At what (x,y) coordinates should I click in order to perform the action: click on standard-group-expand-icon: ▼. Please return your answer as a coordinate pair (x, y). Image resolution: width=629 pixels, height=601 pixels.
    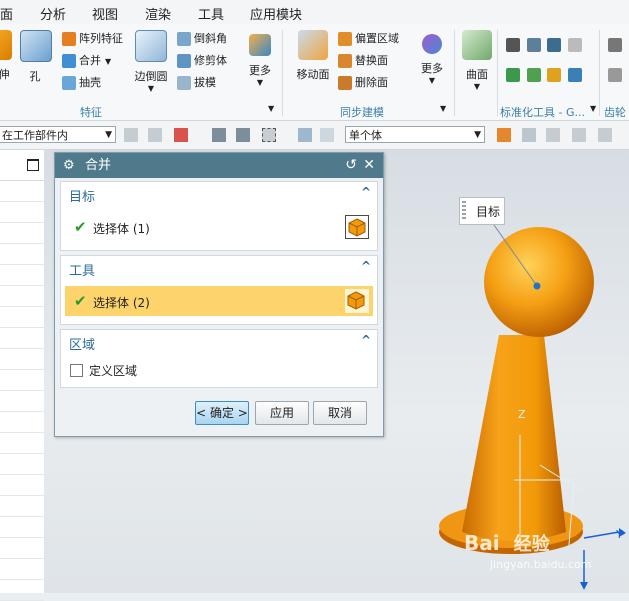
    Looking at the image, I should click on (593, 108).